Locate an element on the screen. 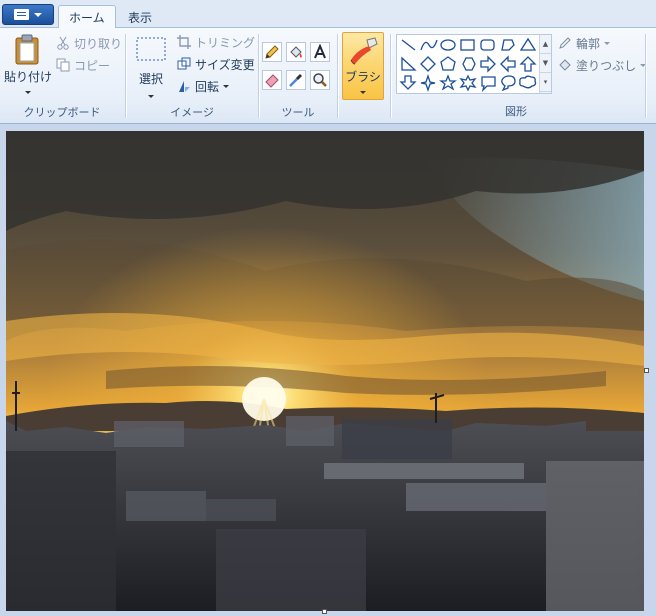  five-point-star-shape-icon is located at coordinates (448, 82).